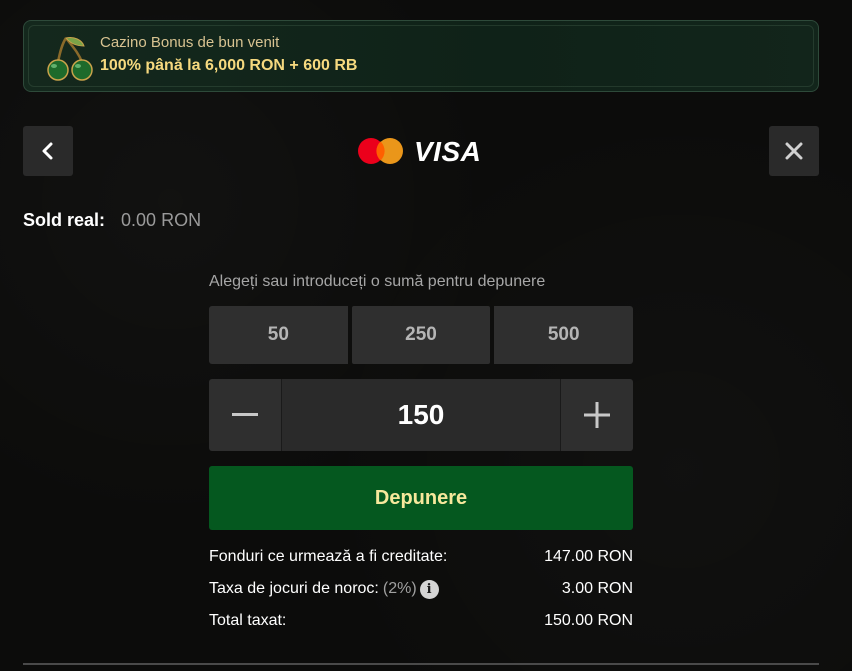  Describe the element at coordinates (588, 556) in the screenshot. I see `summary-value: 147.00 RON` at that location.